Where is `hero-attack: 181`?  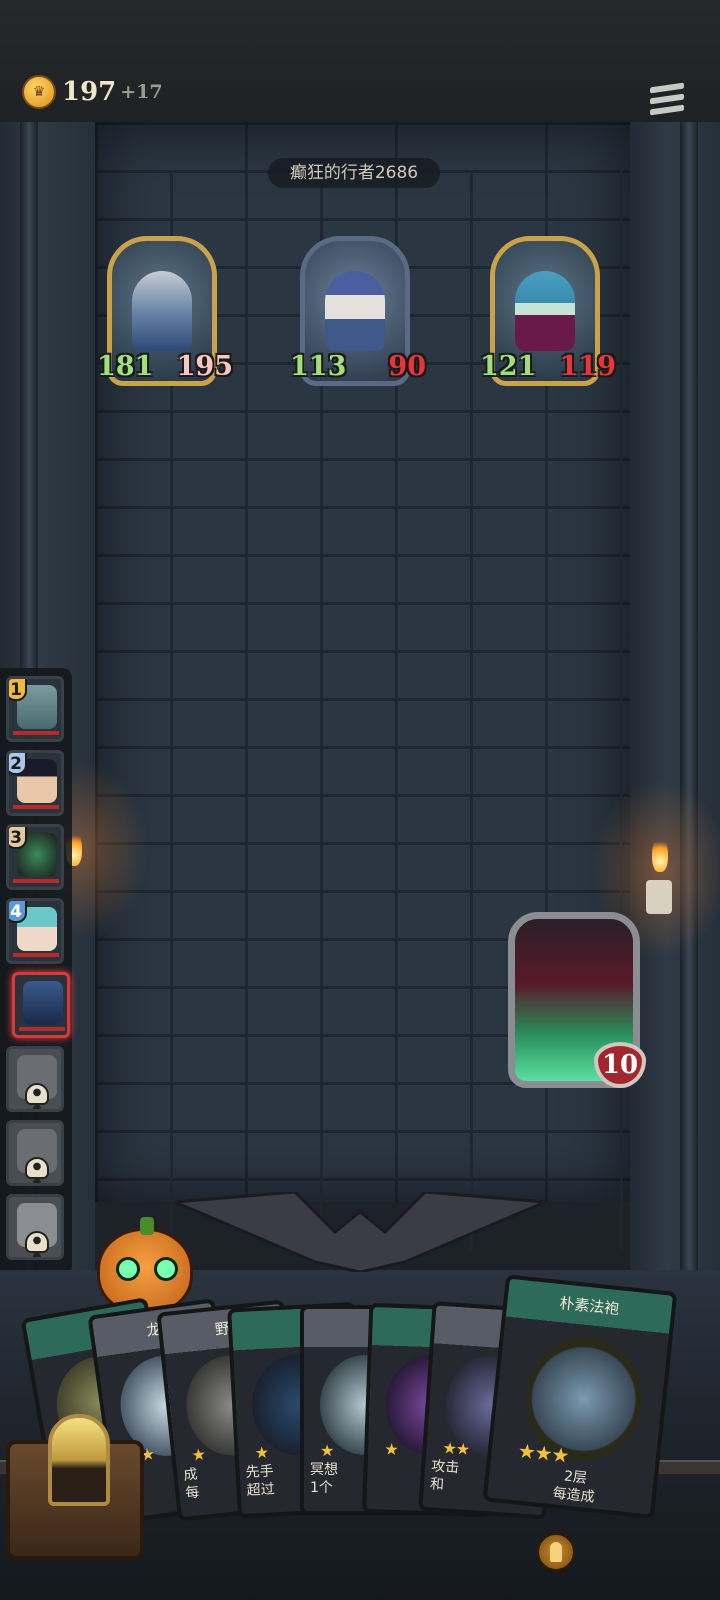
hero-attack: 181 is located at coordinates (125, 366).